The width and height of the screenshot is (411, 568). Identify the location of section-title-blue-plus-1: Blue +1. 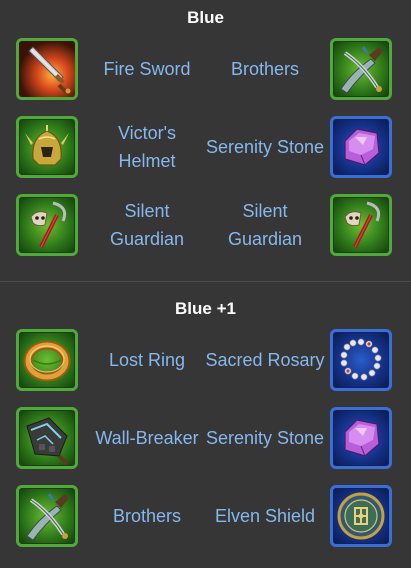
(205, 308).